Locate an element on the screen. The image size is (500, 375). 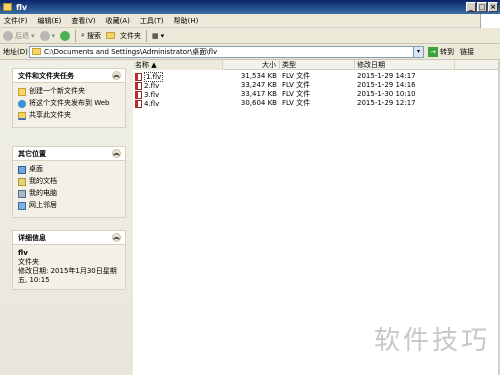
views-button: ▦ ▾ is located at coordinates (158, 36).